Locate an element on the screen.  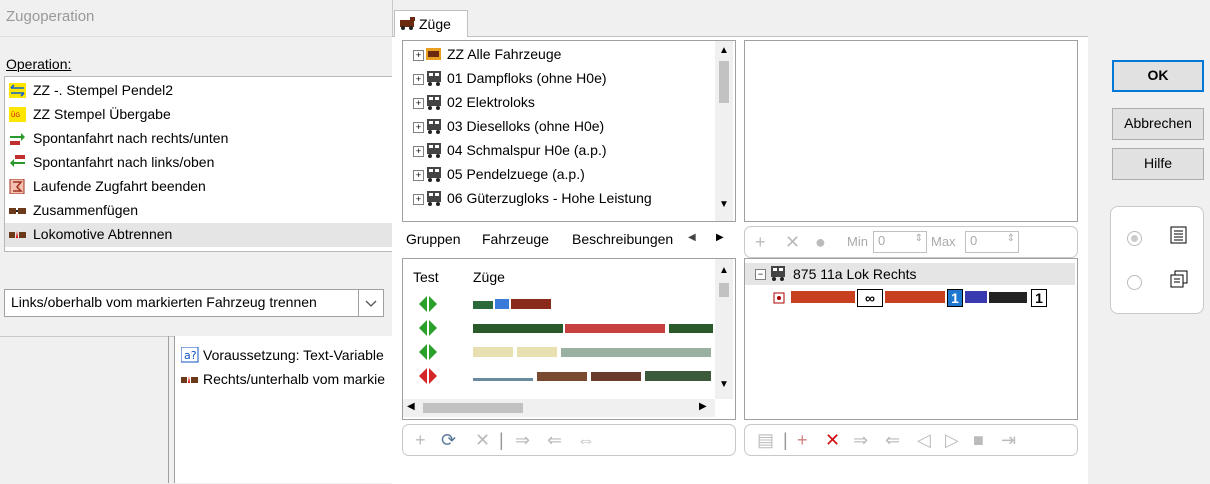
collapse-icon: − is located at coordinates (760, 274).